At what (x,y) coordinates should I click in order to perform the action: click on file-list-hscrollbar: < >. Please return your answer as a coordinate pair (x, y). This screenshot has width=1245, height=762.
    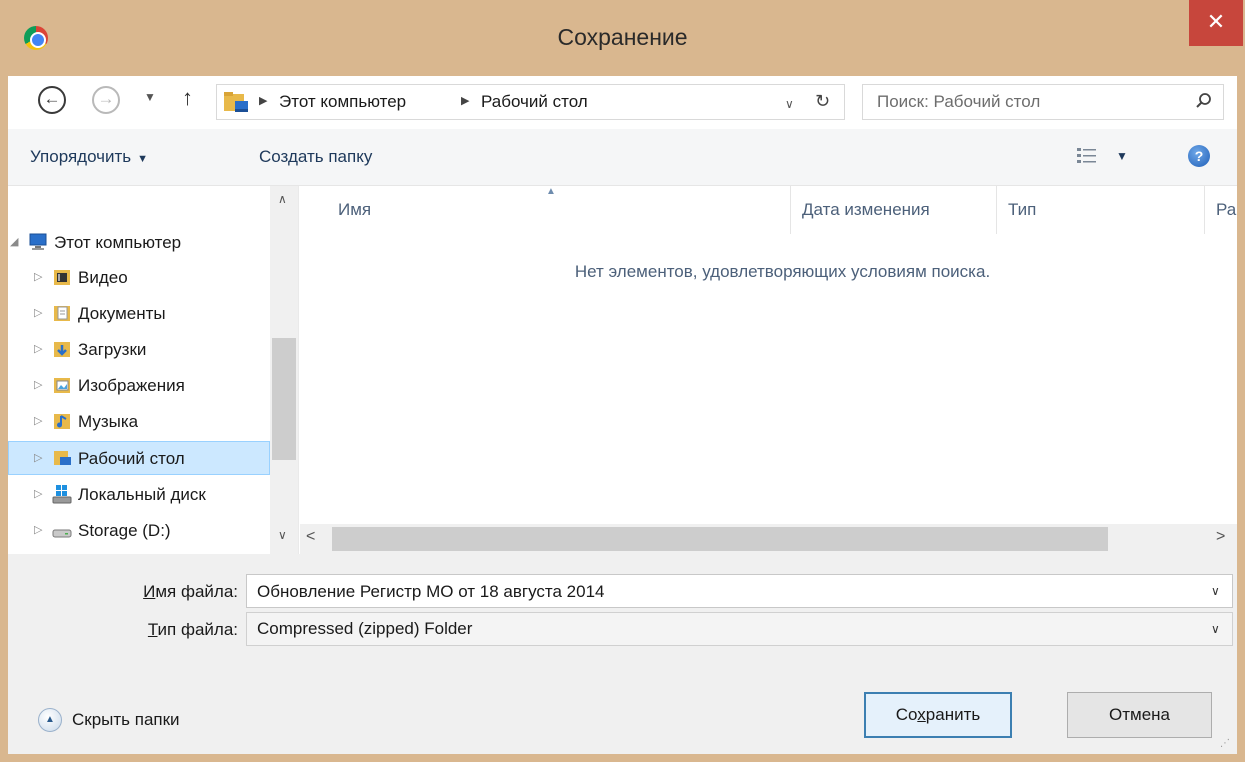
    Looking at the image, I should click on (768, 539).